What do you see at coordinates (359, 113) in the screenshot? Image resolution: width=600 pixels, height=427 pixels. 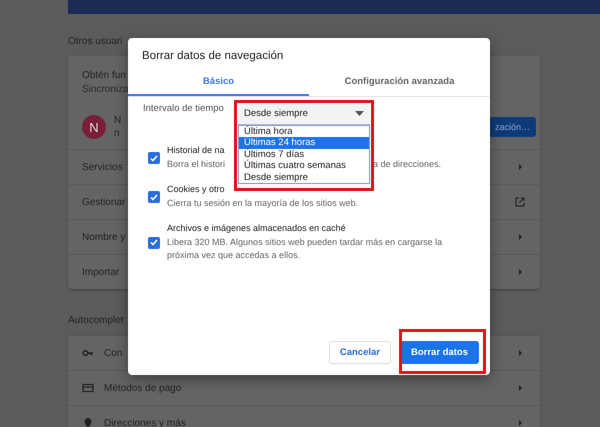 I see `dropdown-caret-icon` at bounding box center [359, 113].